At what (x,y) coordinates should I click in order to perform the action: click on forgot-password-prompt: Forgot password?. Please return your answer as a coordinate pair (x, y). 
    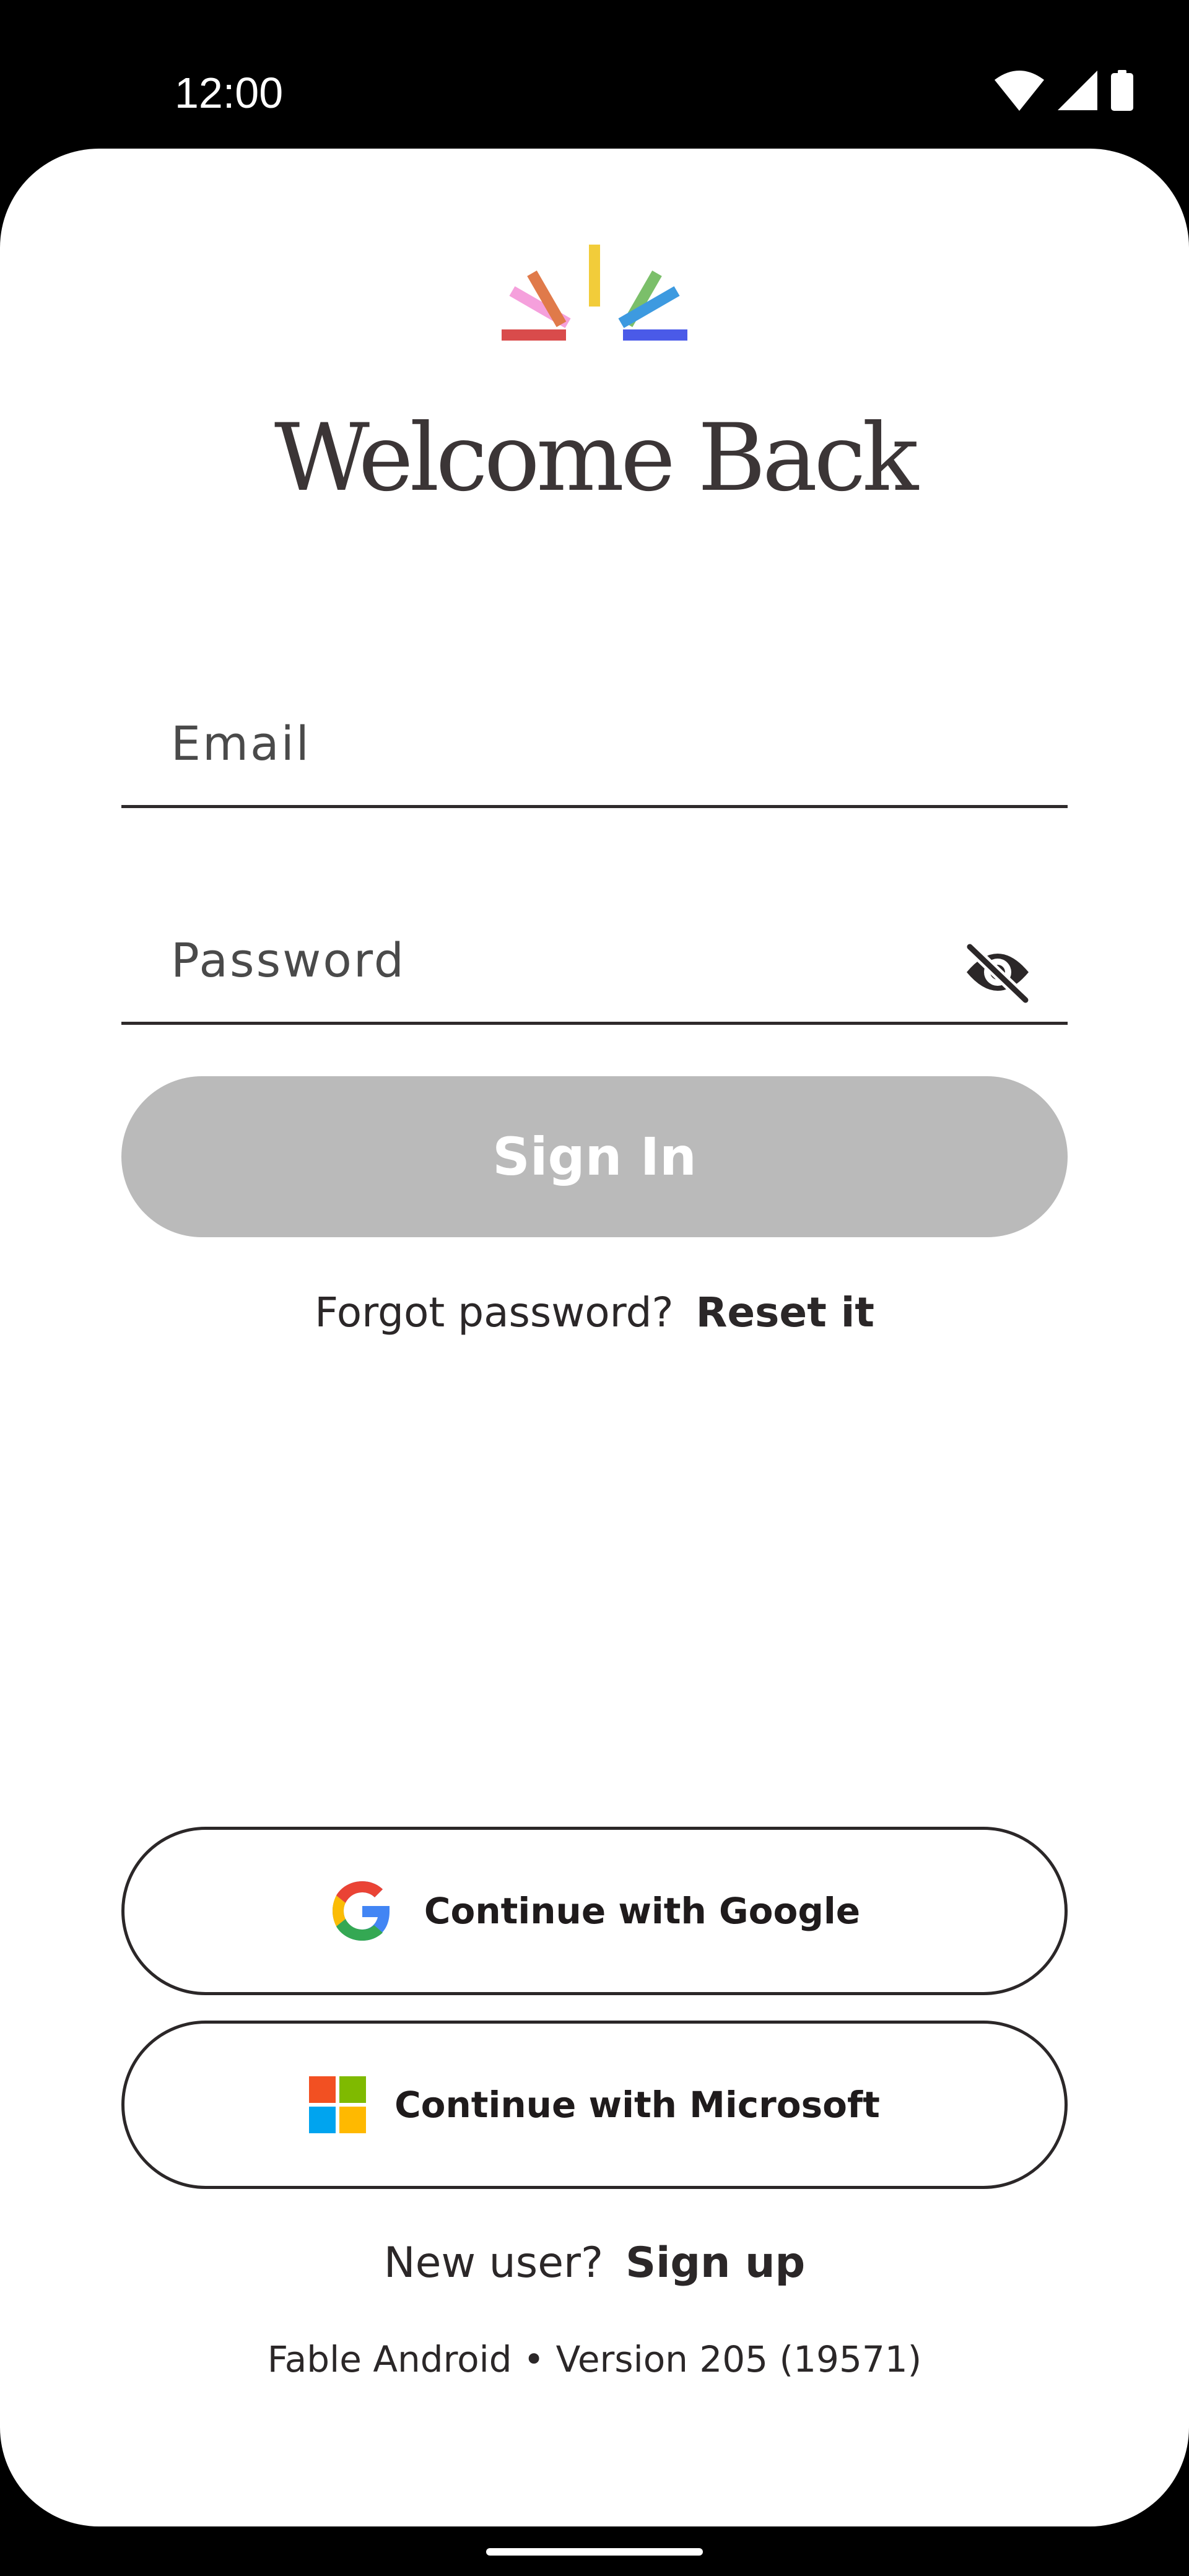
    Looking at the image, I should click on (494, 1313).